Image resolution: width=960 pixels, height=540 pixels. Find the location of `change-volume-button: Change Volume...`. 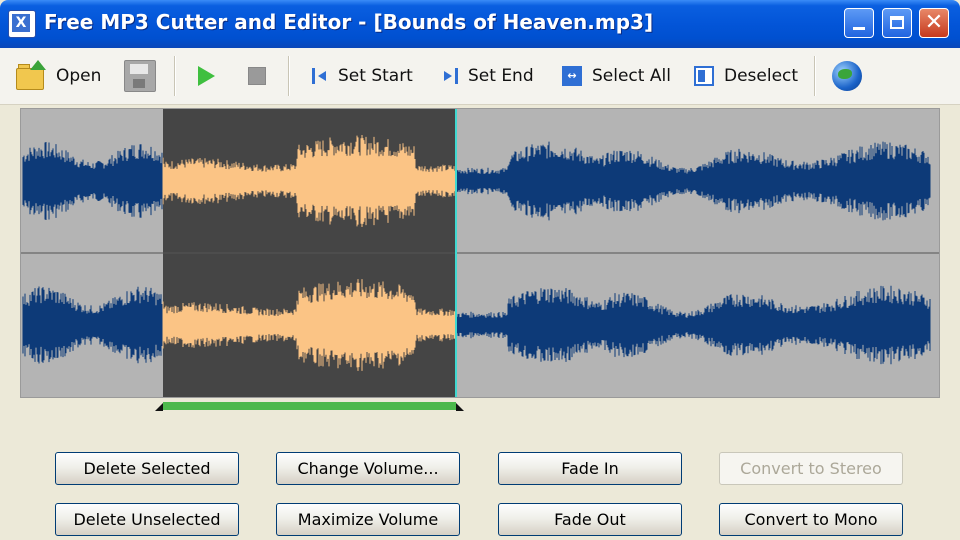

change-volume-button: Change Volume... is located at coordinates (368, 468).